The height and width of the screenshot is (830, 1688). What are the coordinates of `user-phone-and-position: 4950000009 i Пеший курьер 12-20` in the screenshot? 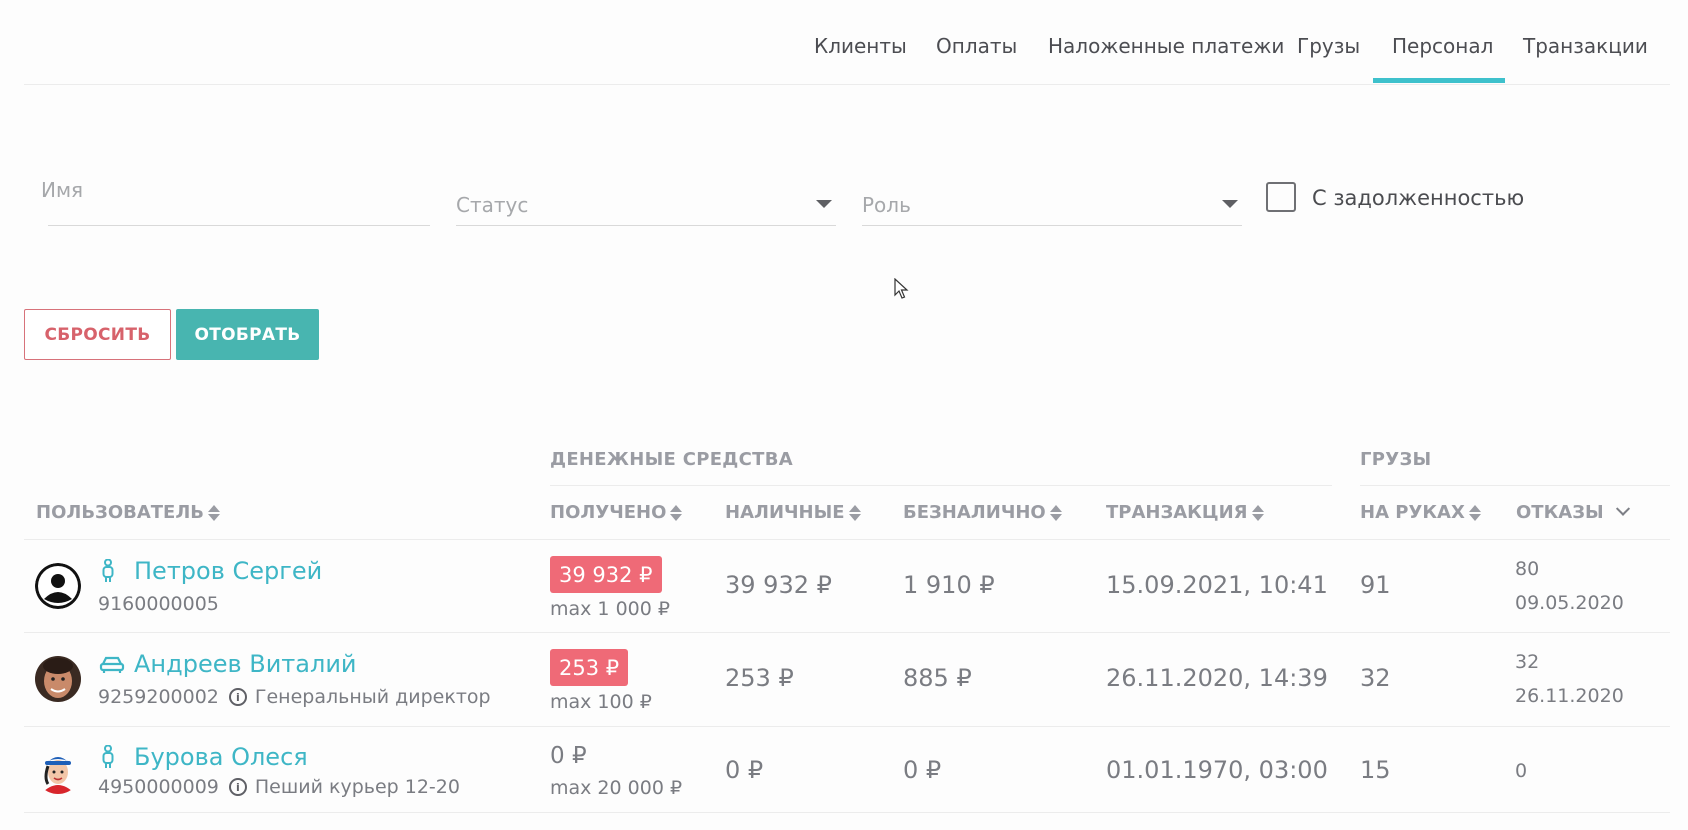 It's located at (279, 787).